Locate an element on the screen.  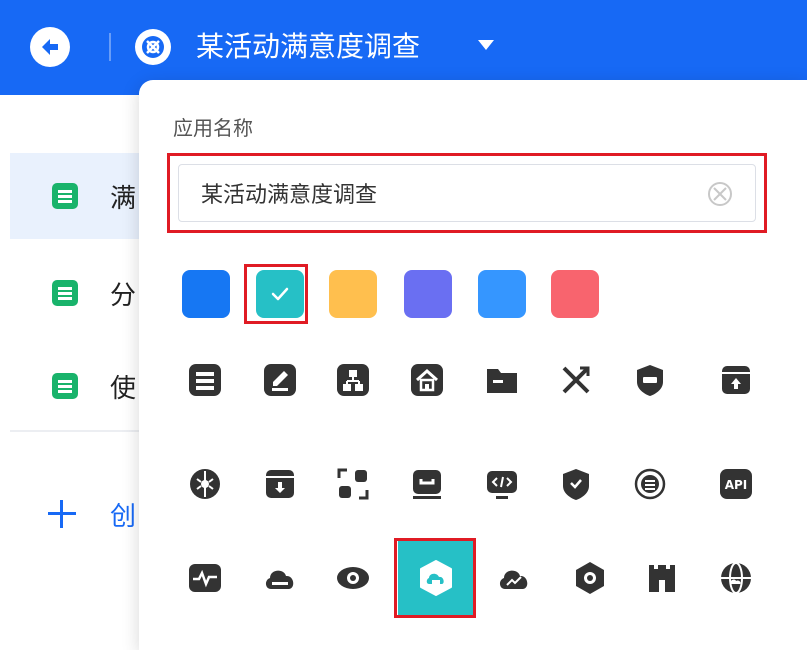
code-screen-icon is located at coordinates (502, 484).